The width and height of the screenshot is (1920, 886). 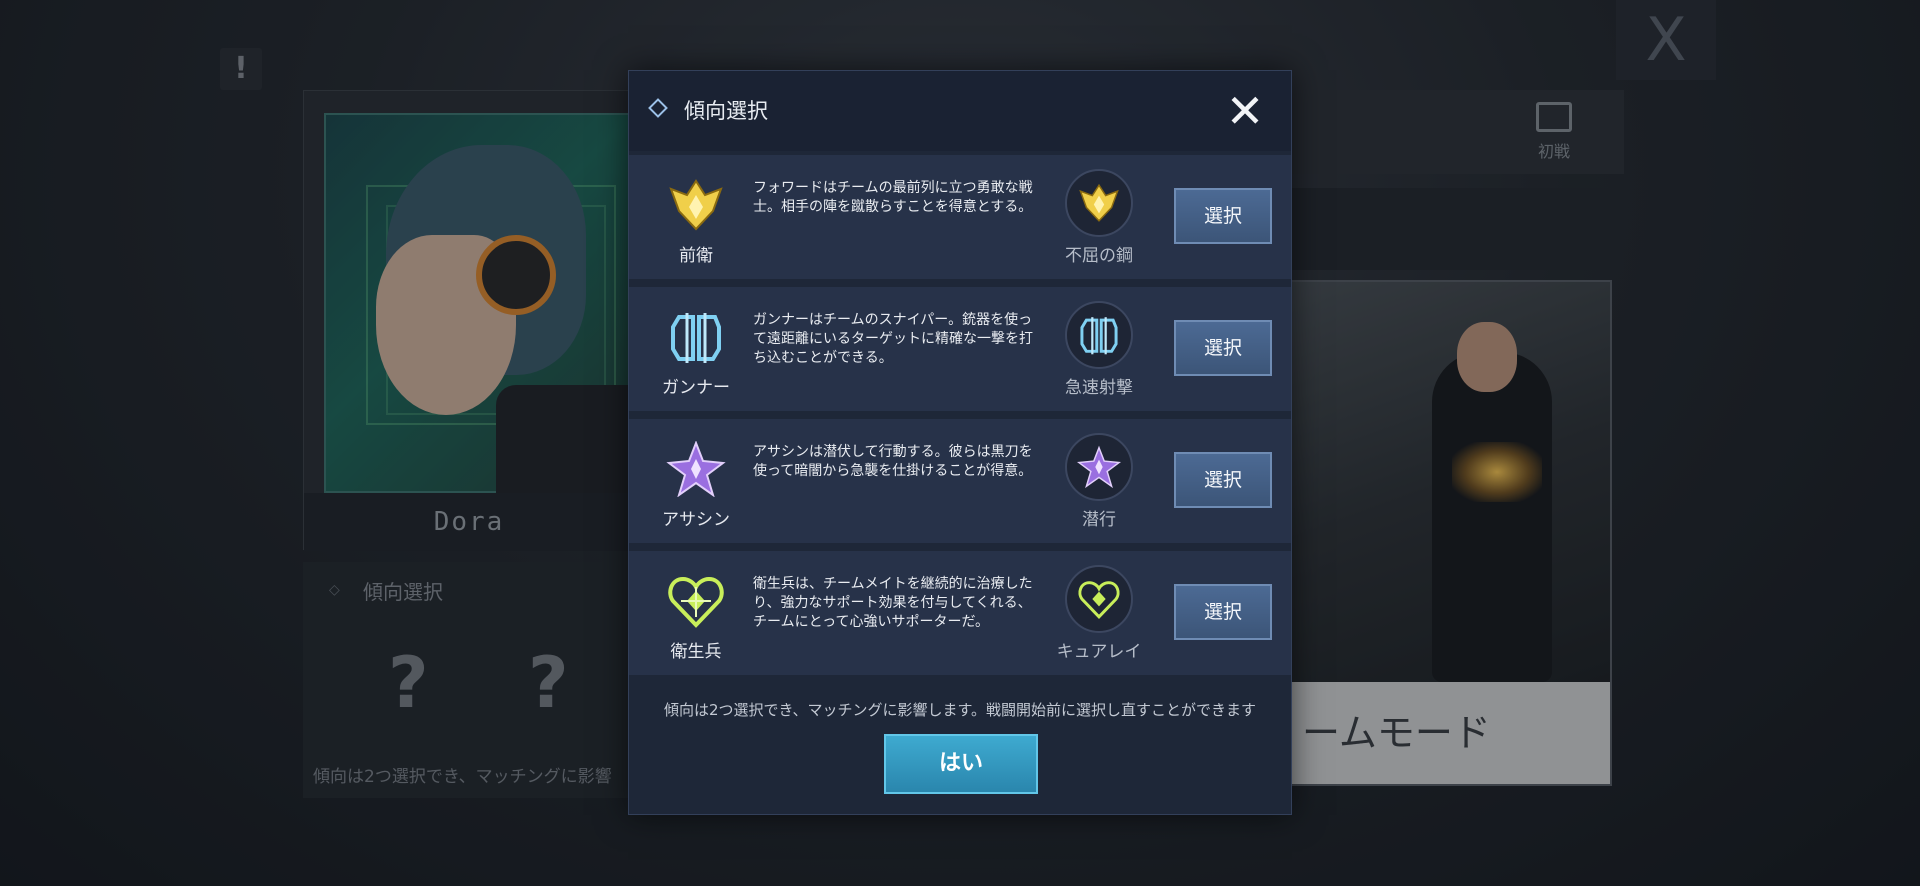 What do you see at coordinates (696, 520) in the screenshot?
I see `class-name: アサシン` at bounding box center [696, 520].